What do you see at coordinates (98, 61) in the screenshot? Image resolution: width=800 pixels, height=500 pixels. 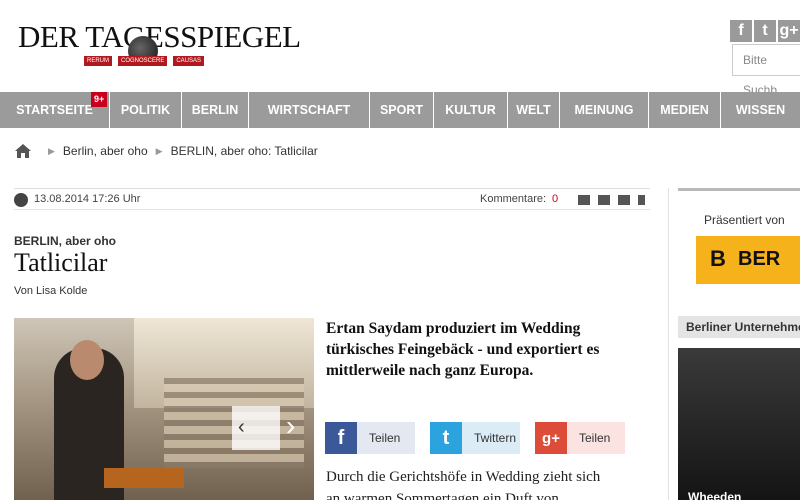 I see `logo-ribbon-word: RERUM` at bounding box center [98, 61].